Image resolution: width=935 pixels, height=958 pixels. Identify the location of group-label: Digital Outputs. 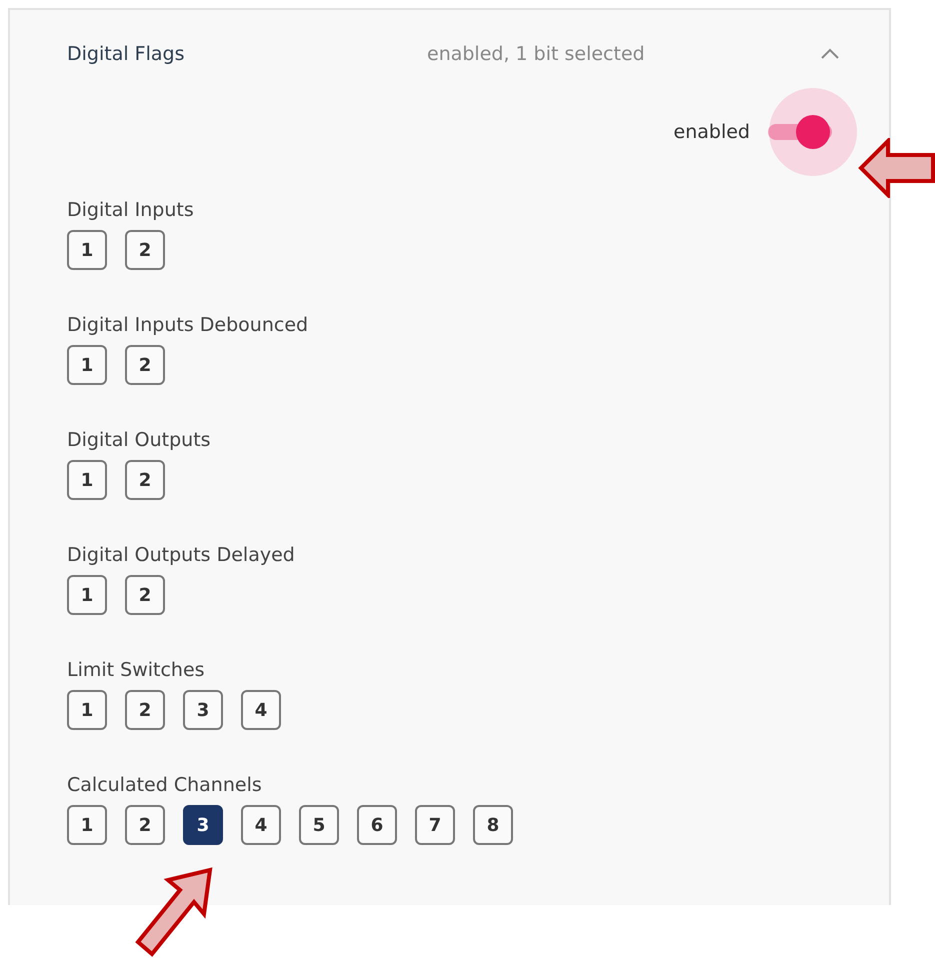
(139, 440).